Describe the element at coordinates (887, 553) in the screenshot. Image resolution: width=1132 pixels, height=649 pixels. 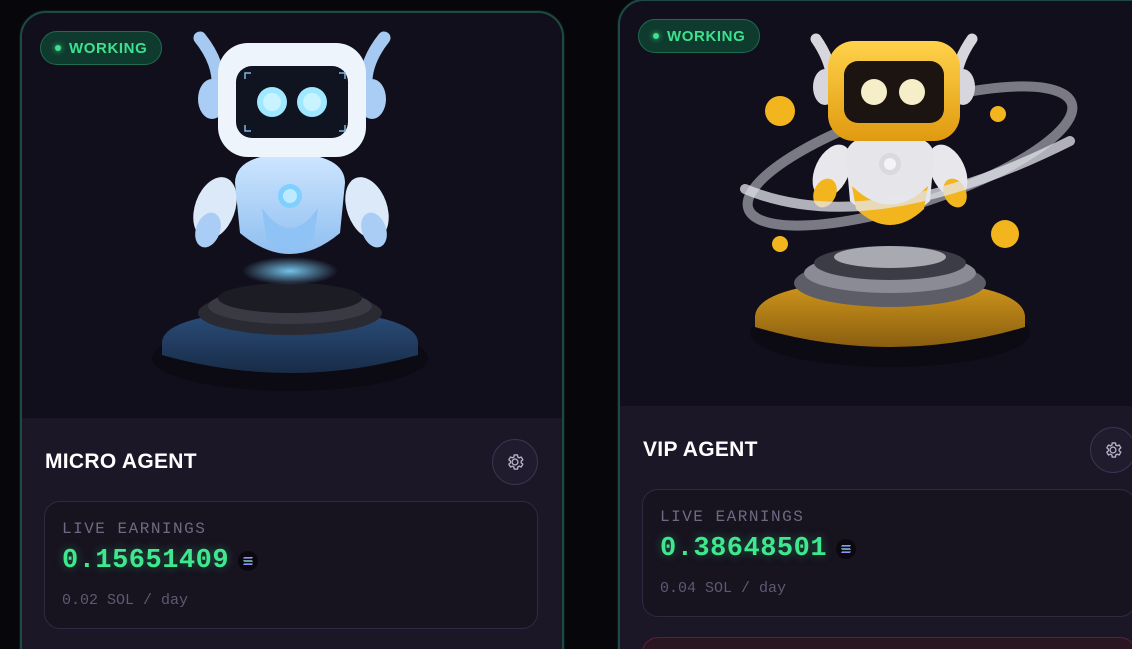
I see `live-earnings-panel: LIVE EARNINGS 0.38648501 0.04 SOL / day` at that location.